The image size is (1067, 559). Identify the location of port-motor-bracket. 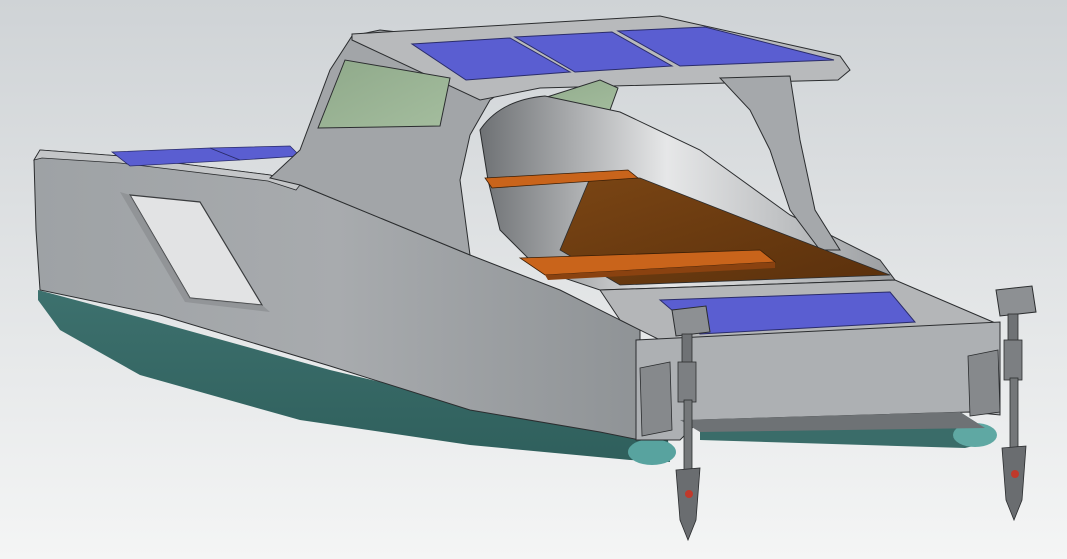
(656, 399).